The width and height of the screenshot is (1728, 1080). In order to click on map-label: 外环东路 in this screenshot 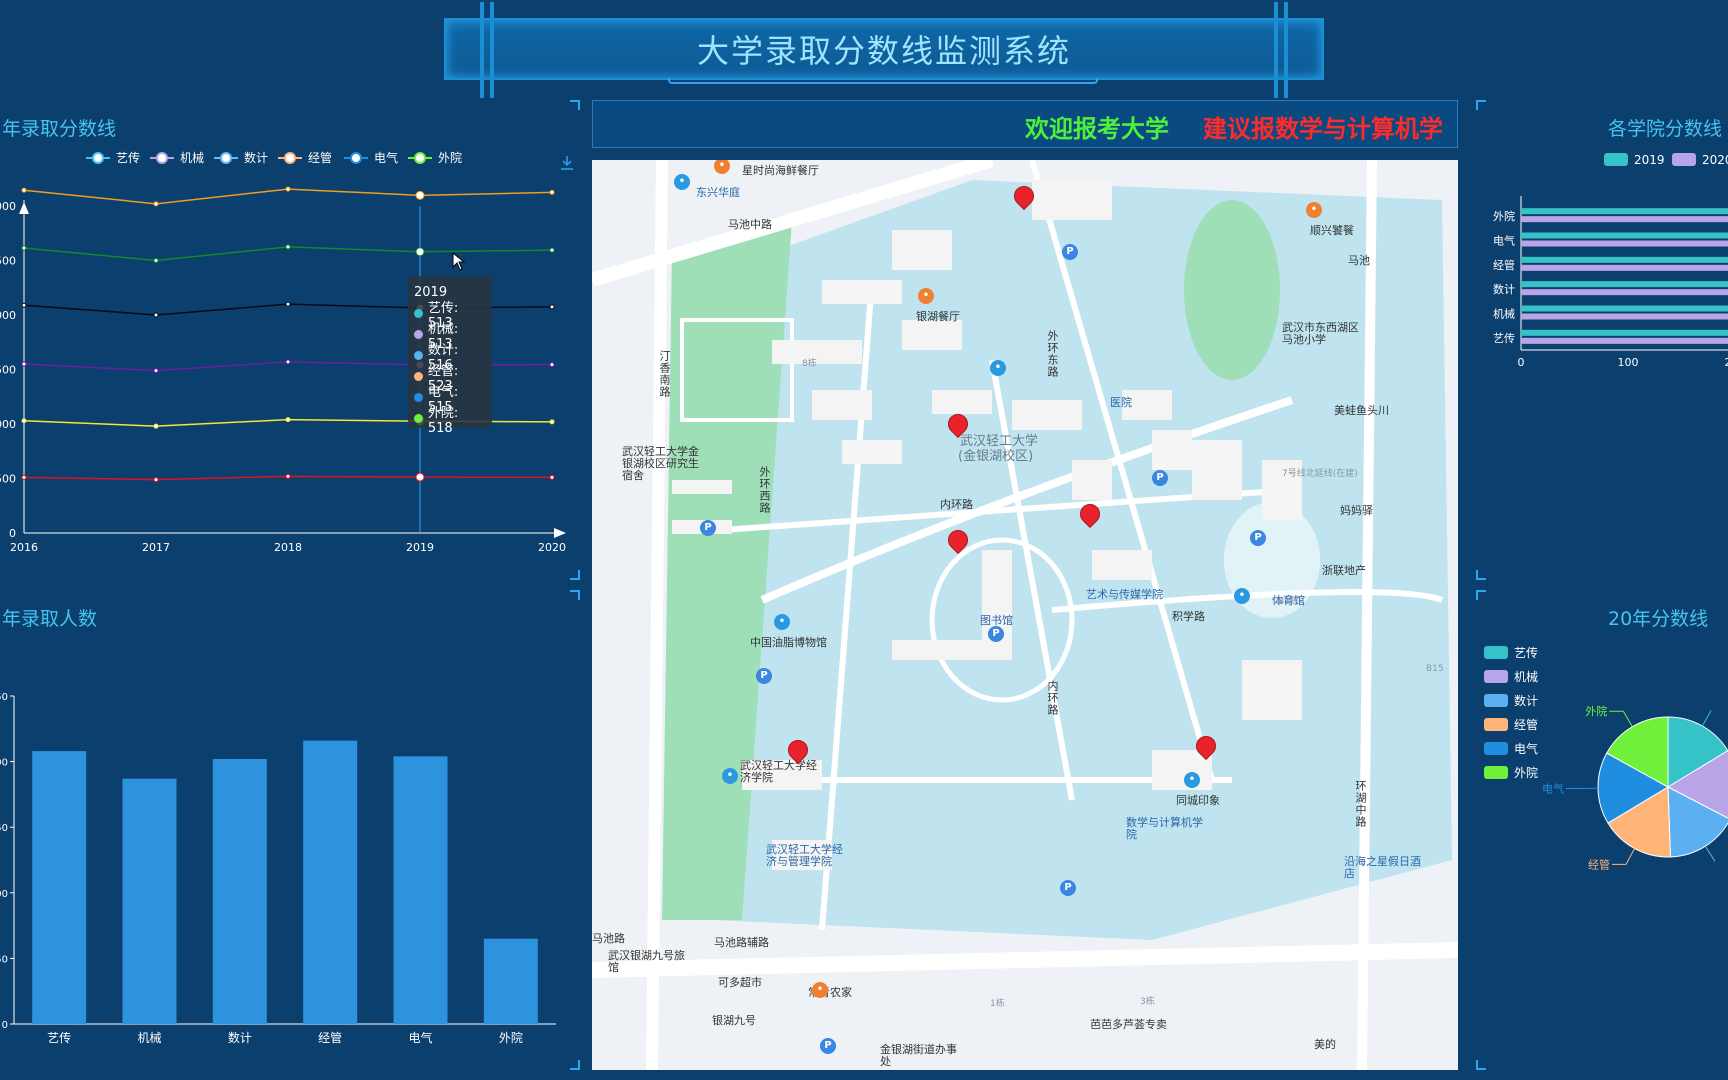, I will do `click(1052, 354)`.